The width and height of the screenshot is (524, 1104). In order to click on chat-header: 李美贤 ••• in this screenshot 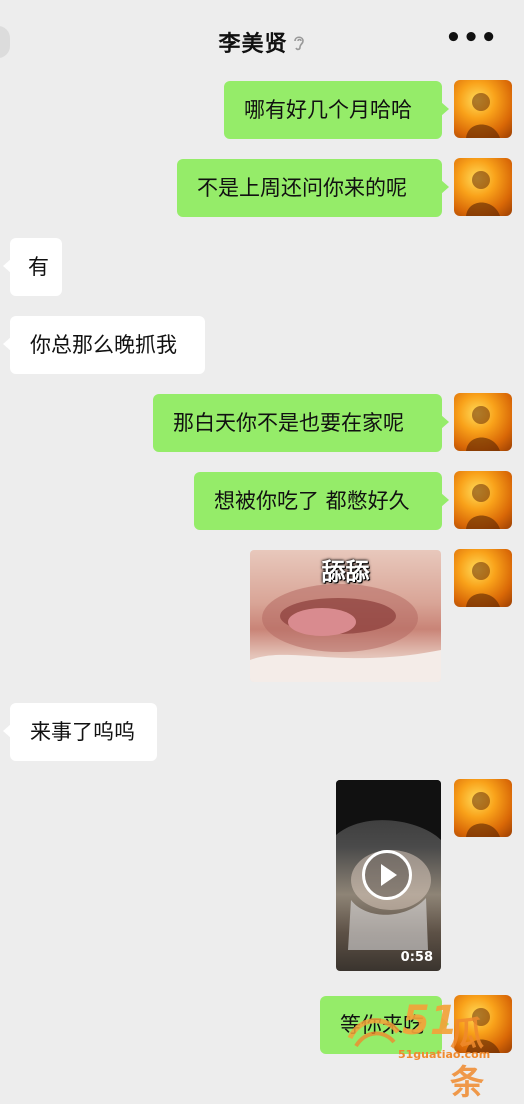, I will do `click(262, 41)`.